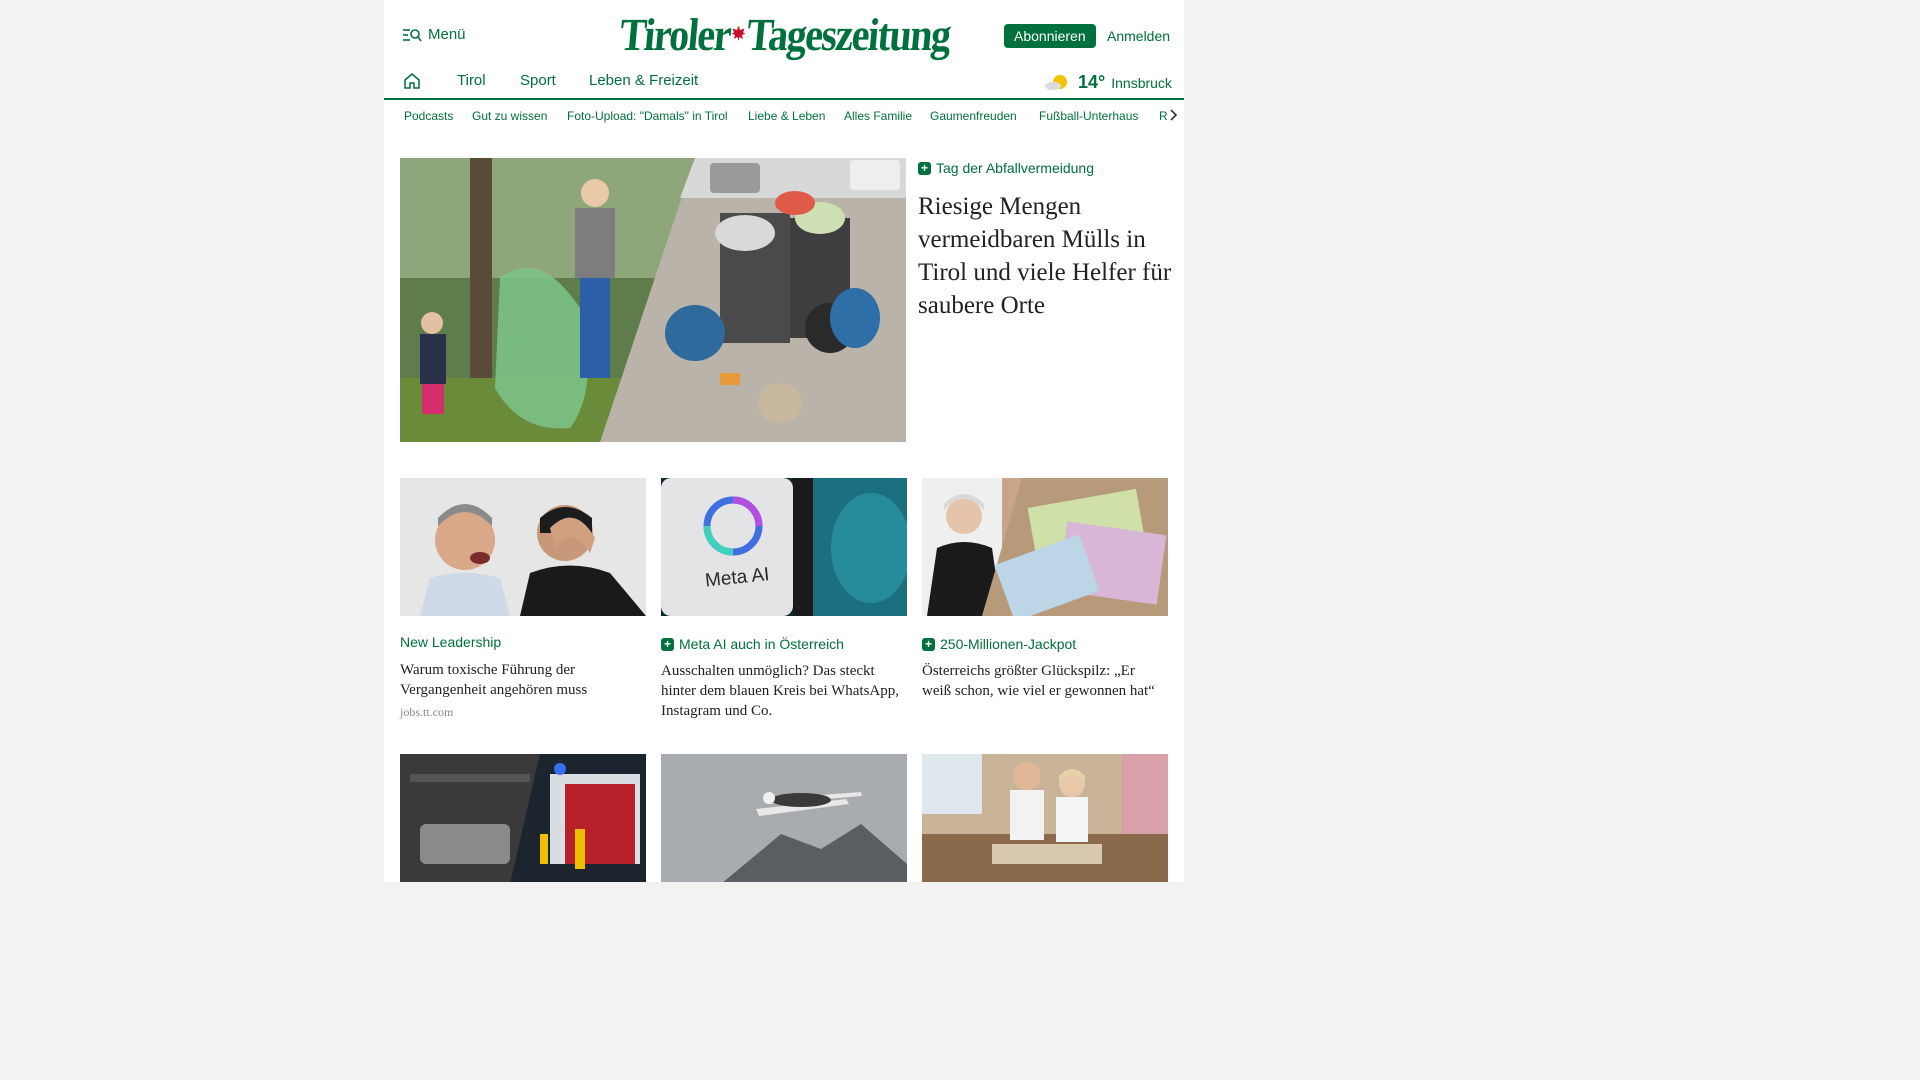 The image size is (1920, 1080). I want to click on subnav-item-gut-zu-wissen: Gut zu wissen, so click(509, 116).